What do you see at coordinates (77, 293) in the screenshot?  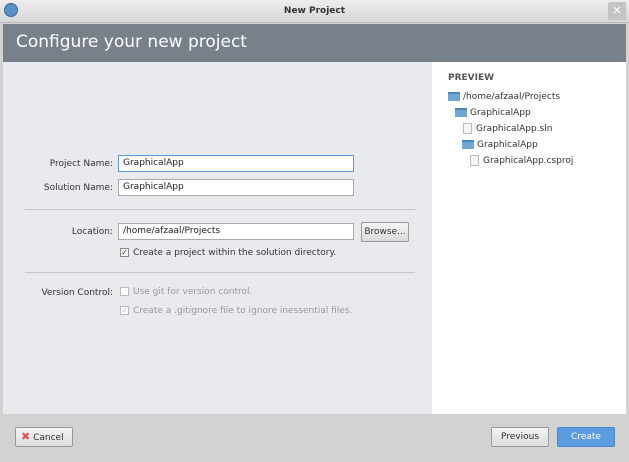 I see `version-control-label: Version Control:` at bounding box center [77, 293].